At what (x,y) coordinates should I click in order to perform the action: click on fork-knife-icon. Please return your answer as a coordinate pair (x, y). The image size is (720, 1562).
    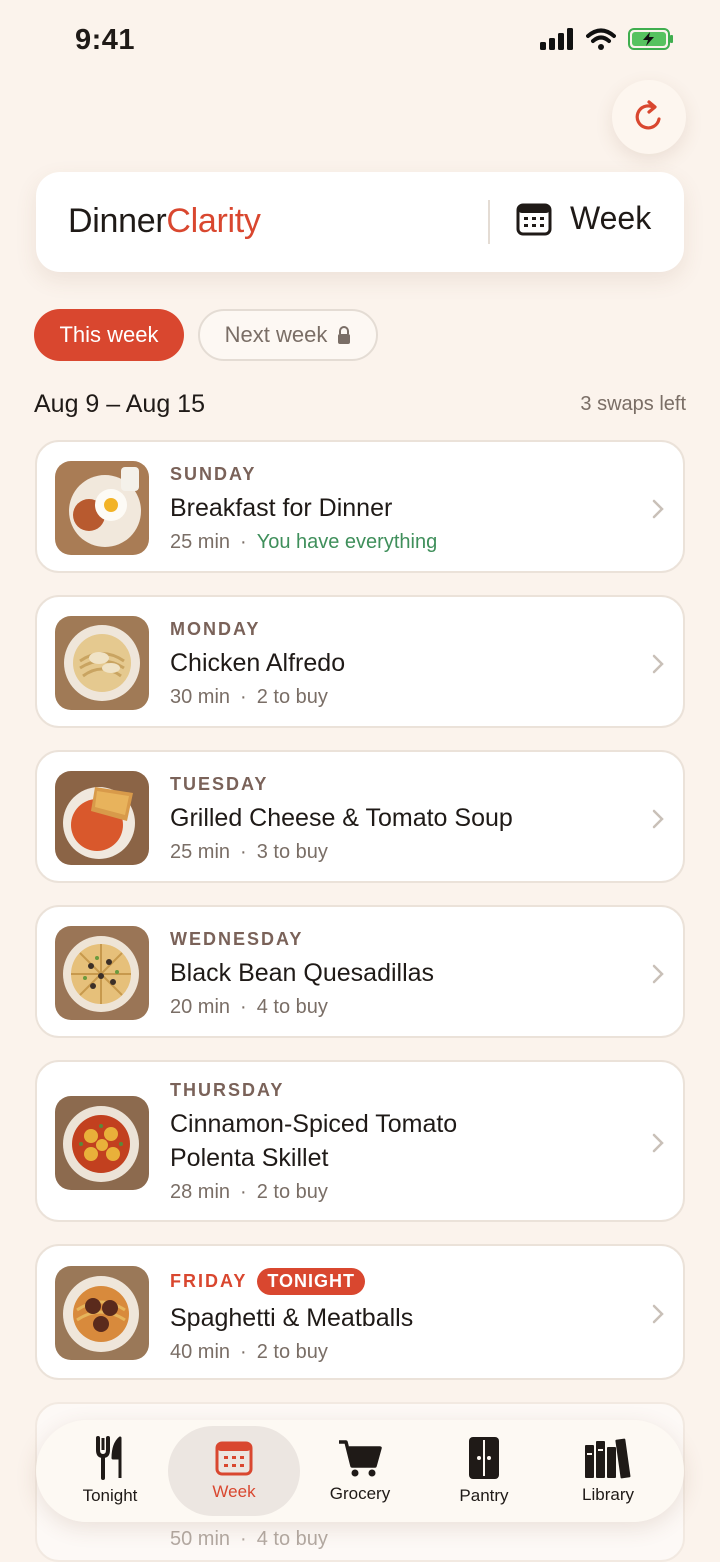
    Looking at the image, I should click on (109, 1458).